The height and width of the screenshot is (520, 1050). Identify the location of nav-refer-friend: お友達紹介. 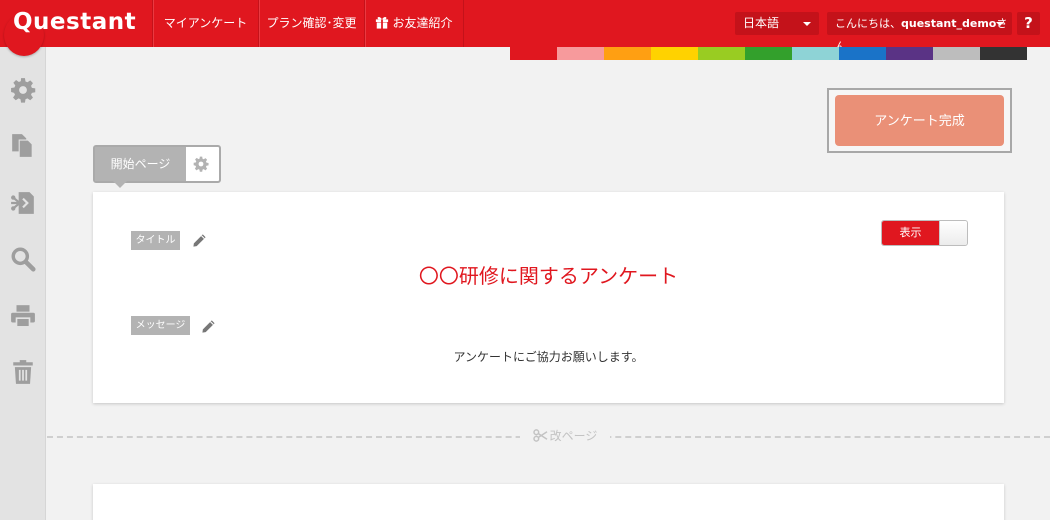
(414, 23).